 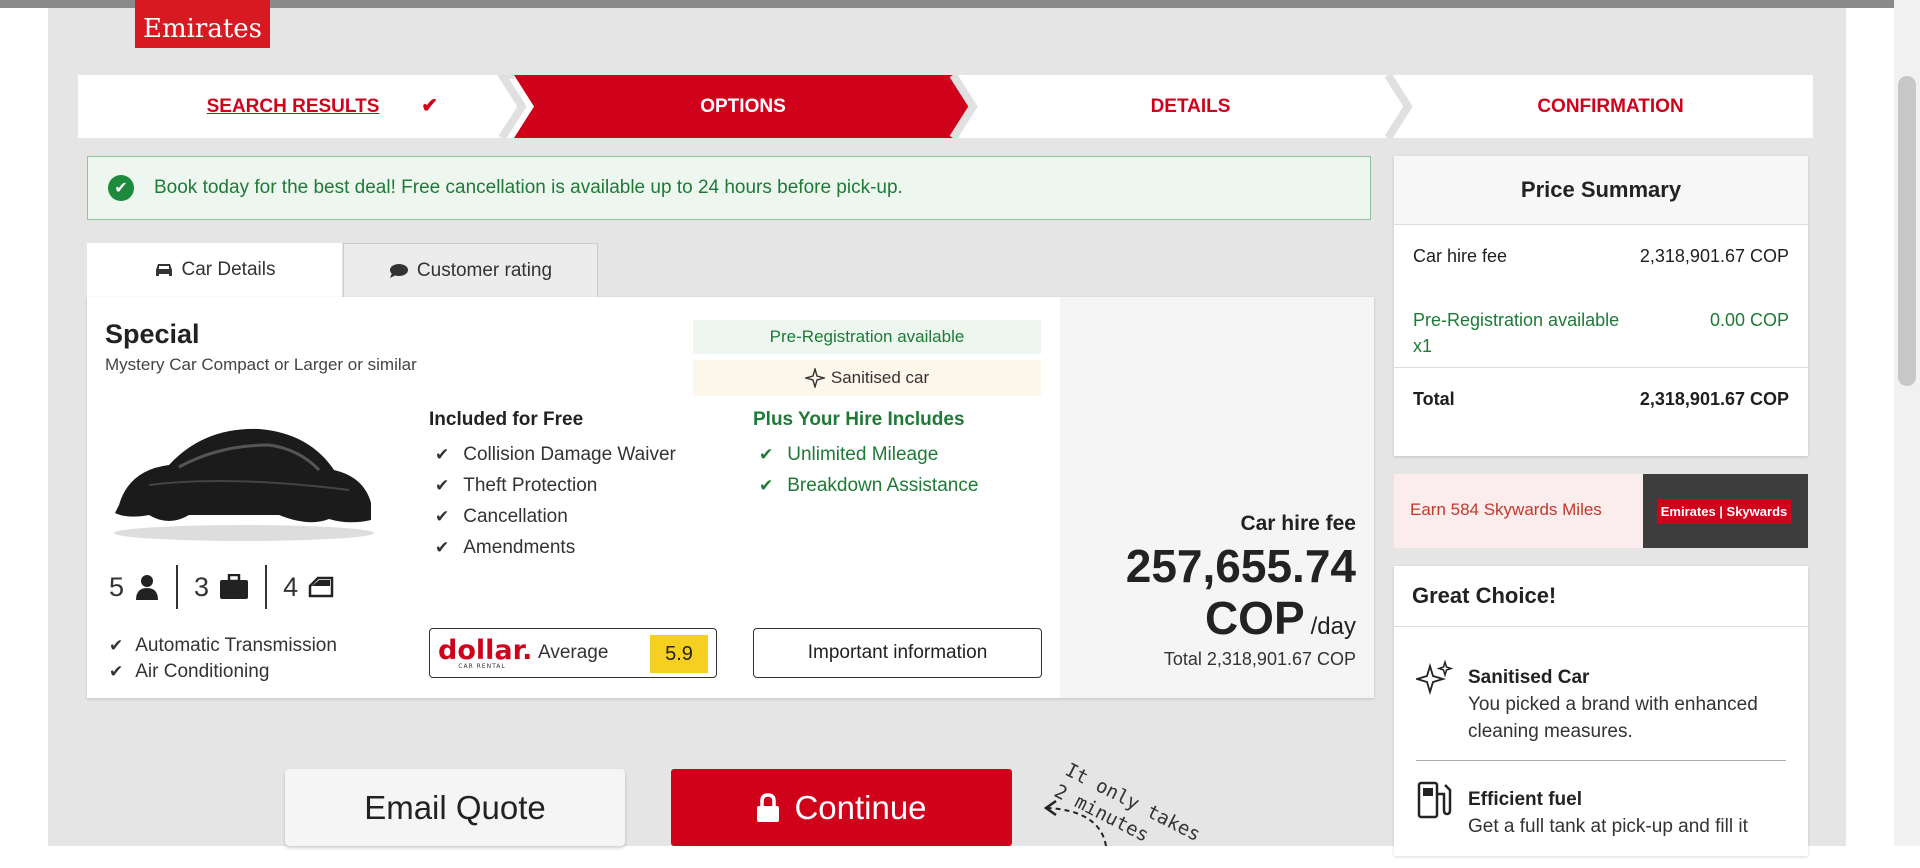 I want to click on fee-total: Total 2,318,901.67 COP, so click(x=1259, y=659).